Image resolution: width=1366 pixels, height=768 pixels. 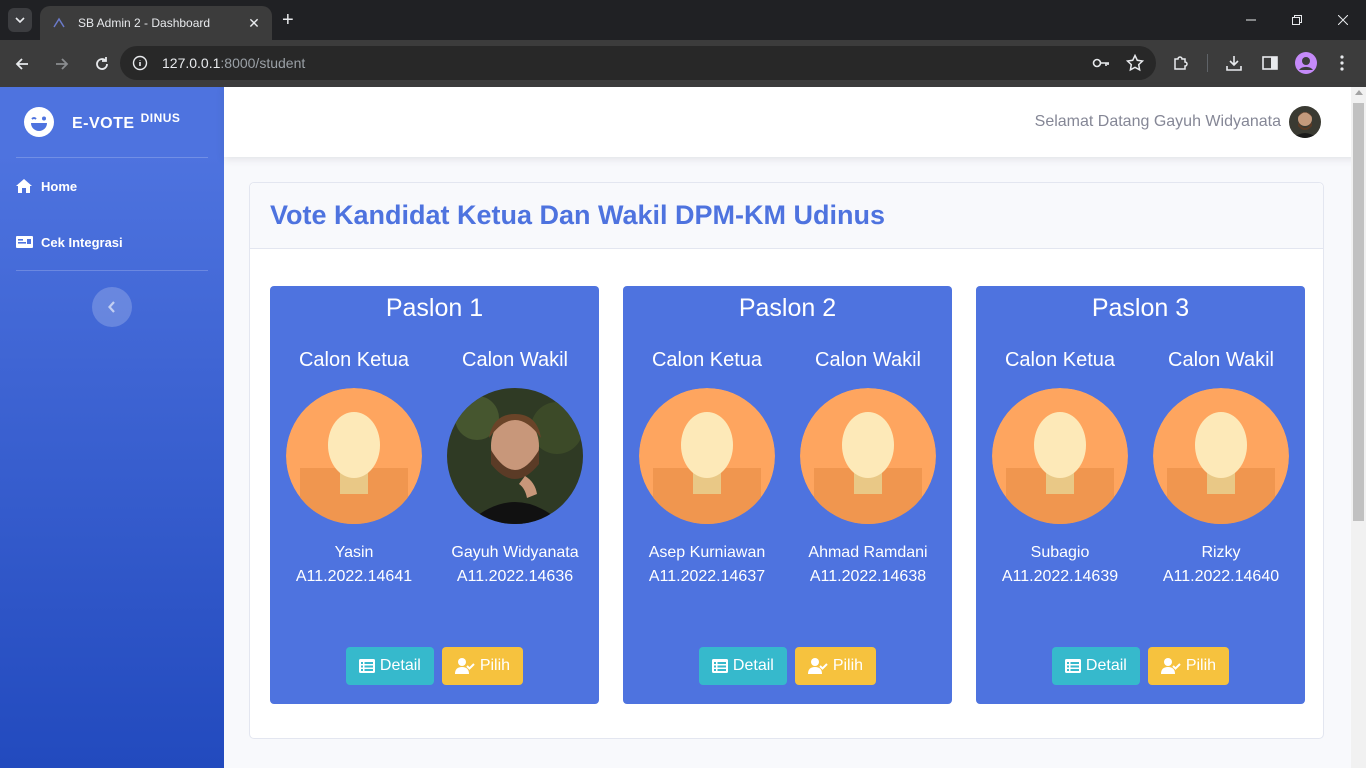 I want to click on candidate-nim: A11.2022.14637, so click(x=707, y=576).